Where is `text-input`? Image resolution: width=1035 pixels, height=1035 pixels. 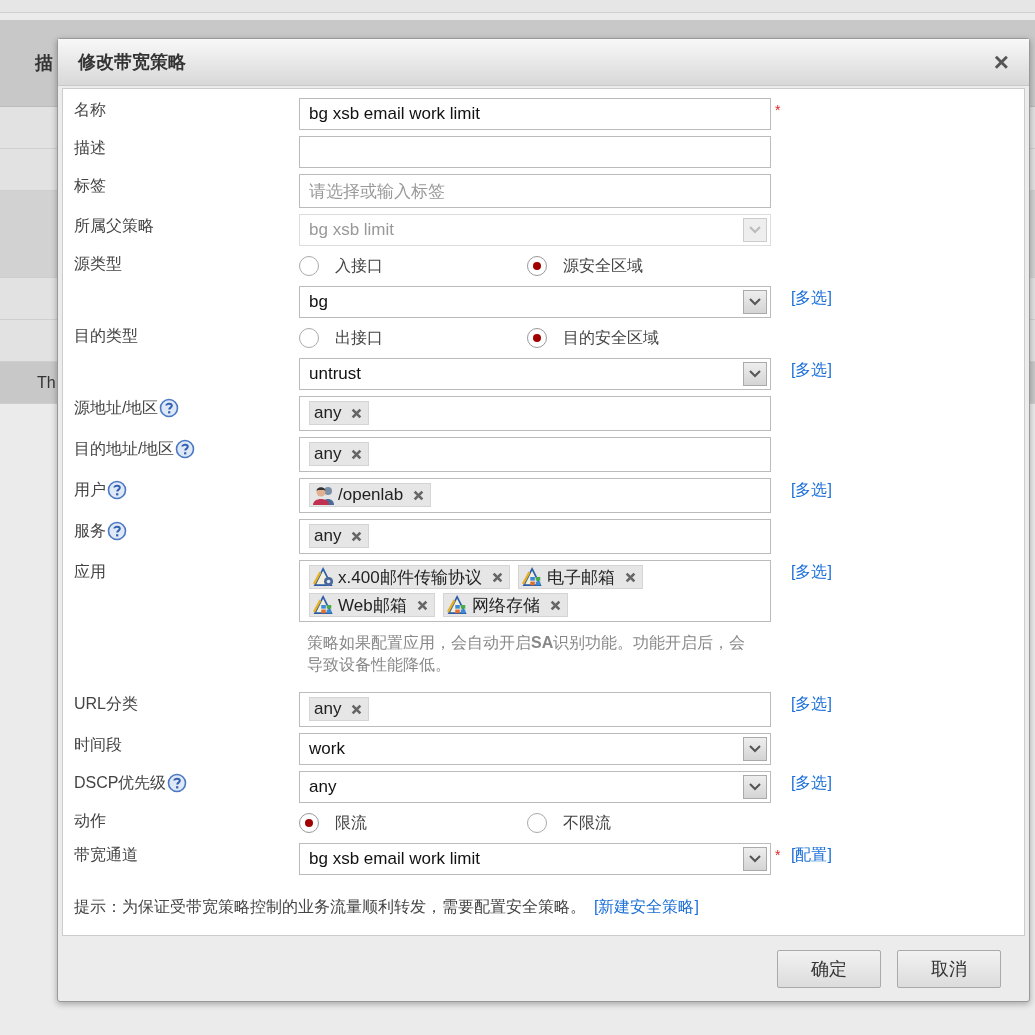
text-input is located at coordinates (535, 152).